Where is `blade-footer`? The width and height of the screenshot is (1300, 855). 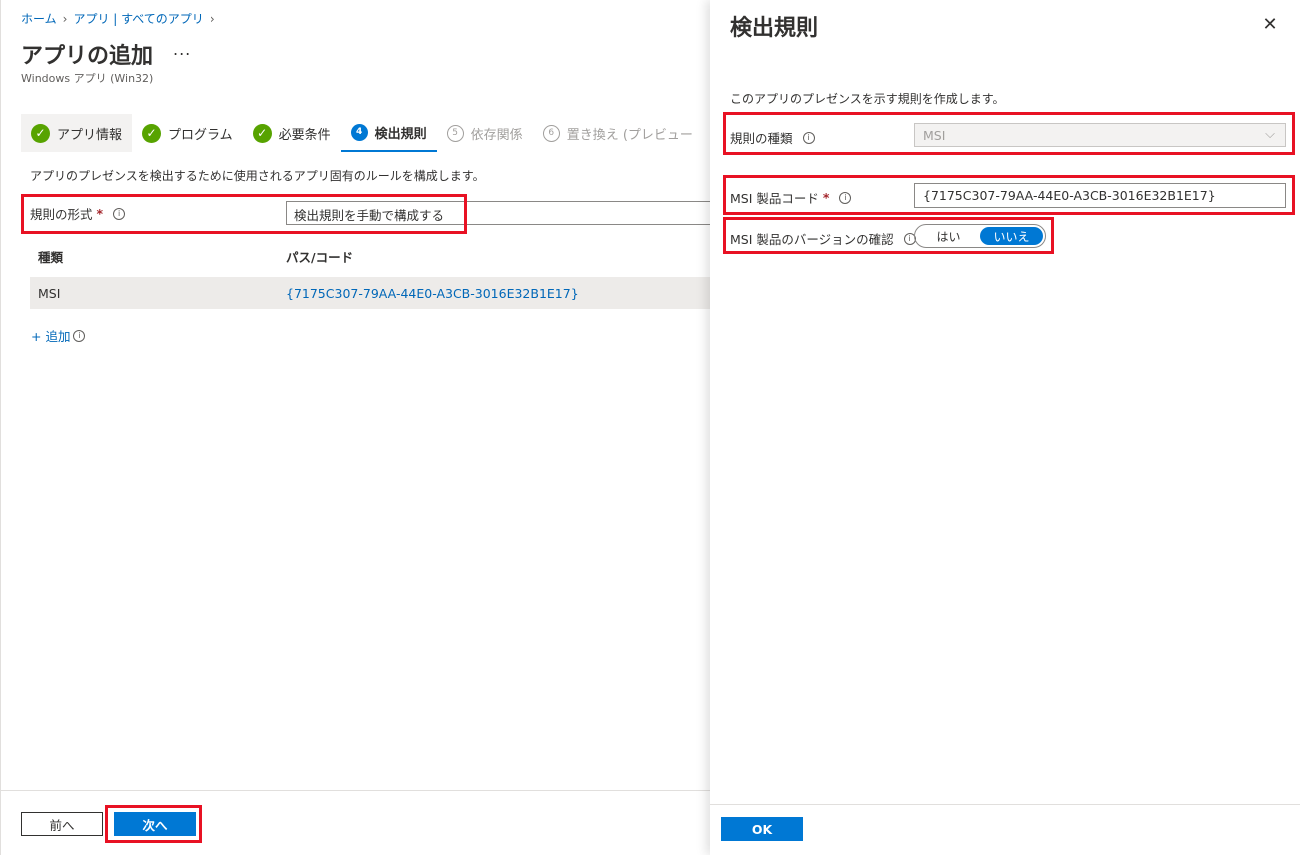 blade-footer is located at coordinates (356, 822).